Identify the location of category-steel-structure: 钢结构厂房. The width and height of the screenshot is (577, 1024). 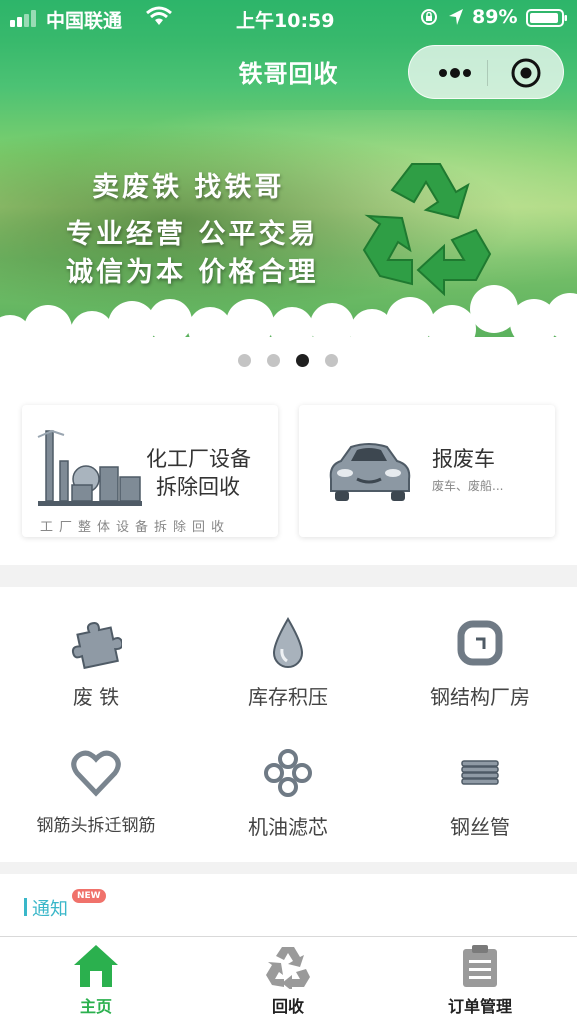
(480, 663).